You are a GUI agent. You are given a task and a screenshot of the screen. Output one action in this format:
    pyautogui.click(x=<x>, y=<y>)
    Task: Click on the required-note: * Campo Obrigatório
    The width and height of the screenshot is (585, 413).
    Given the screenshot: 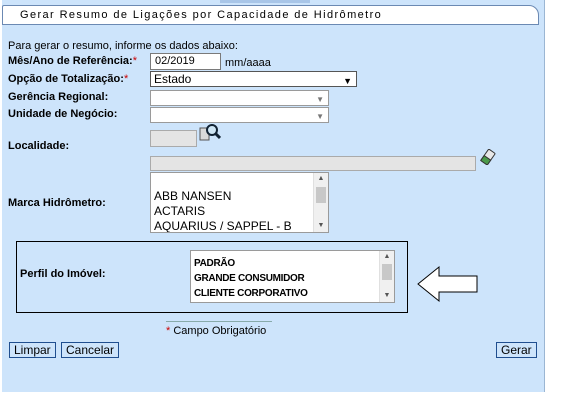 What is the action you would take?
    pyautogui.click(x=216, y=331)
    